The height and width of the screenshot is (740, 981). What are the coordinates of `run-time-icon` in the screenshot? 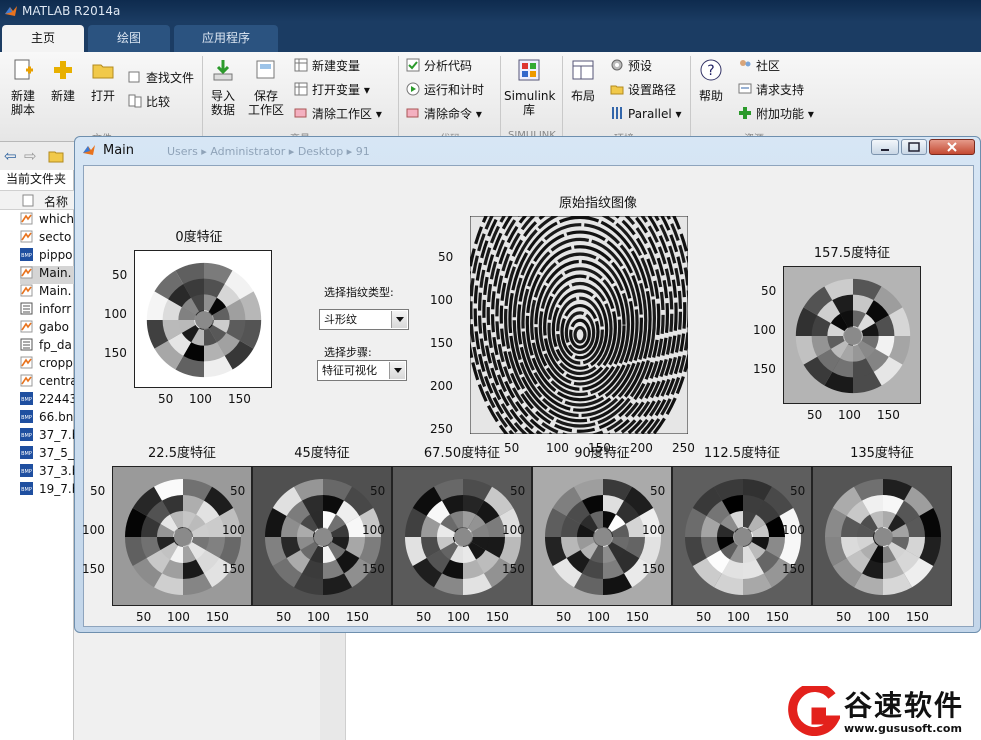 It's located at (413, 89).